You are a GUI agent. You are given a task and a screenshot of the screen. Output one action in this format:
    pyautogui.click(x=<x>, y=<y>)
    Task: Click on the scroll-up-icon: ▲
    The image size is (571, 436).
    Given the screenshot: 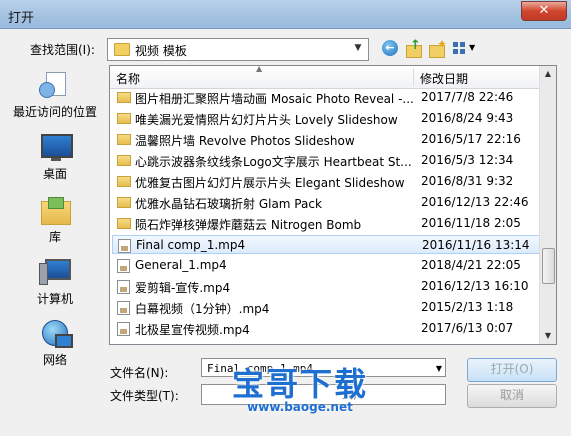 What is the action you would take?
    pyautogui.click(x=548, y=74)
    